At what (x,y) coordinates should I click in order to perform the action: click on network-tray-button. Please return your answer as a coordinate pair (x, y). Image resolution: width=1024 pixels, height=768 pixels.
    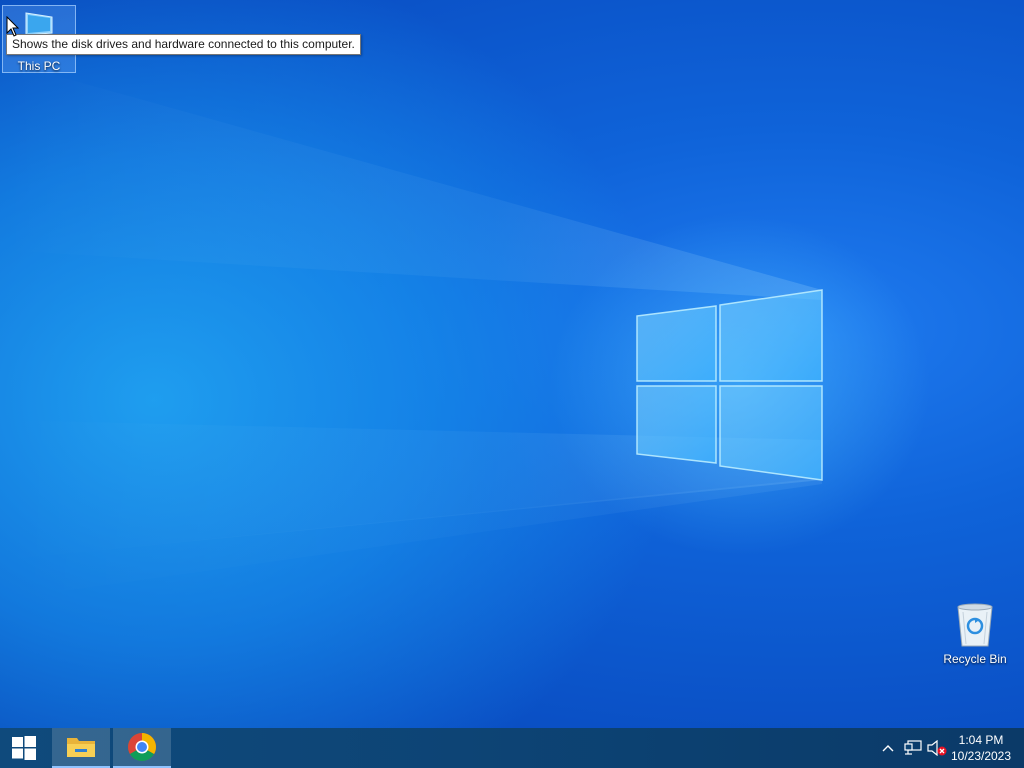
    Looking at the image, I should click on (913, 748).